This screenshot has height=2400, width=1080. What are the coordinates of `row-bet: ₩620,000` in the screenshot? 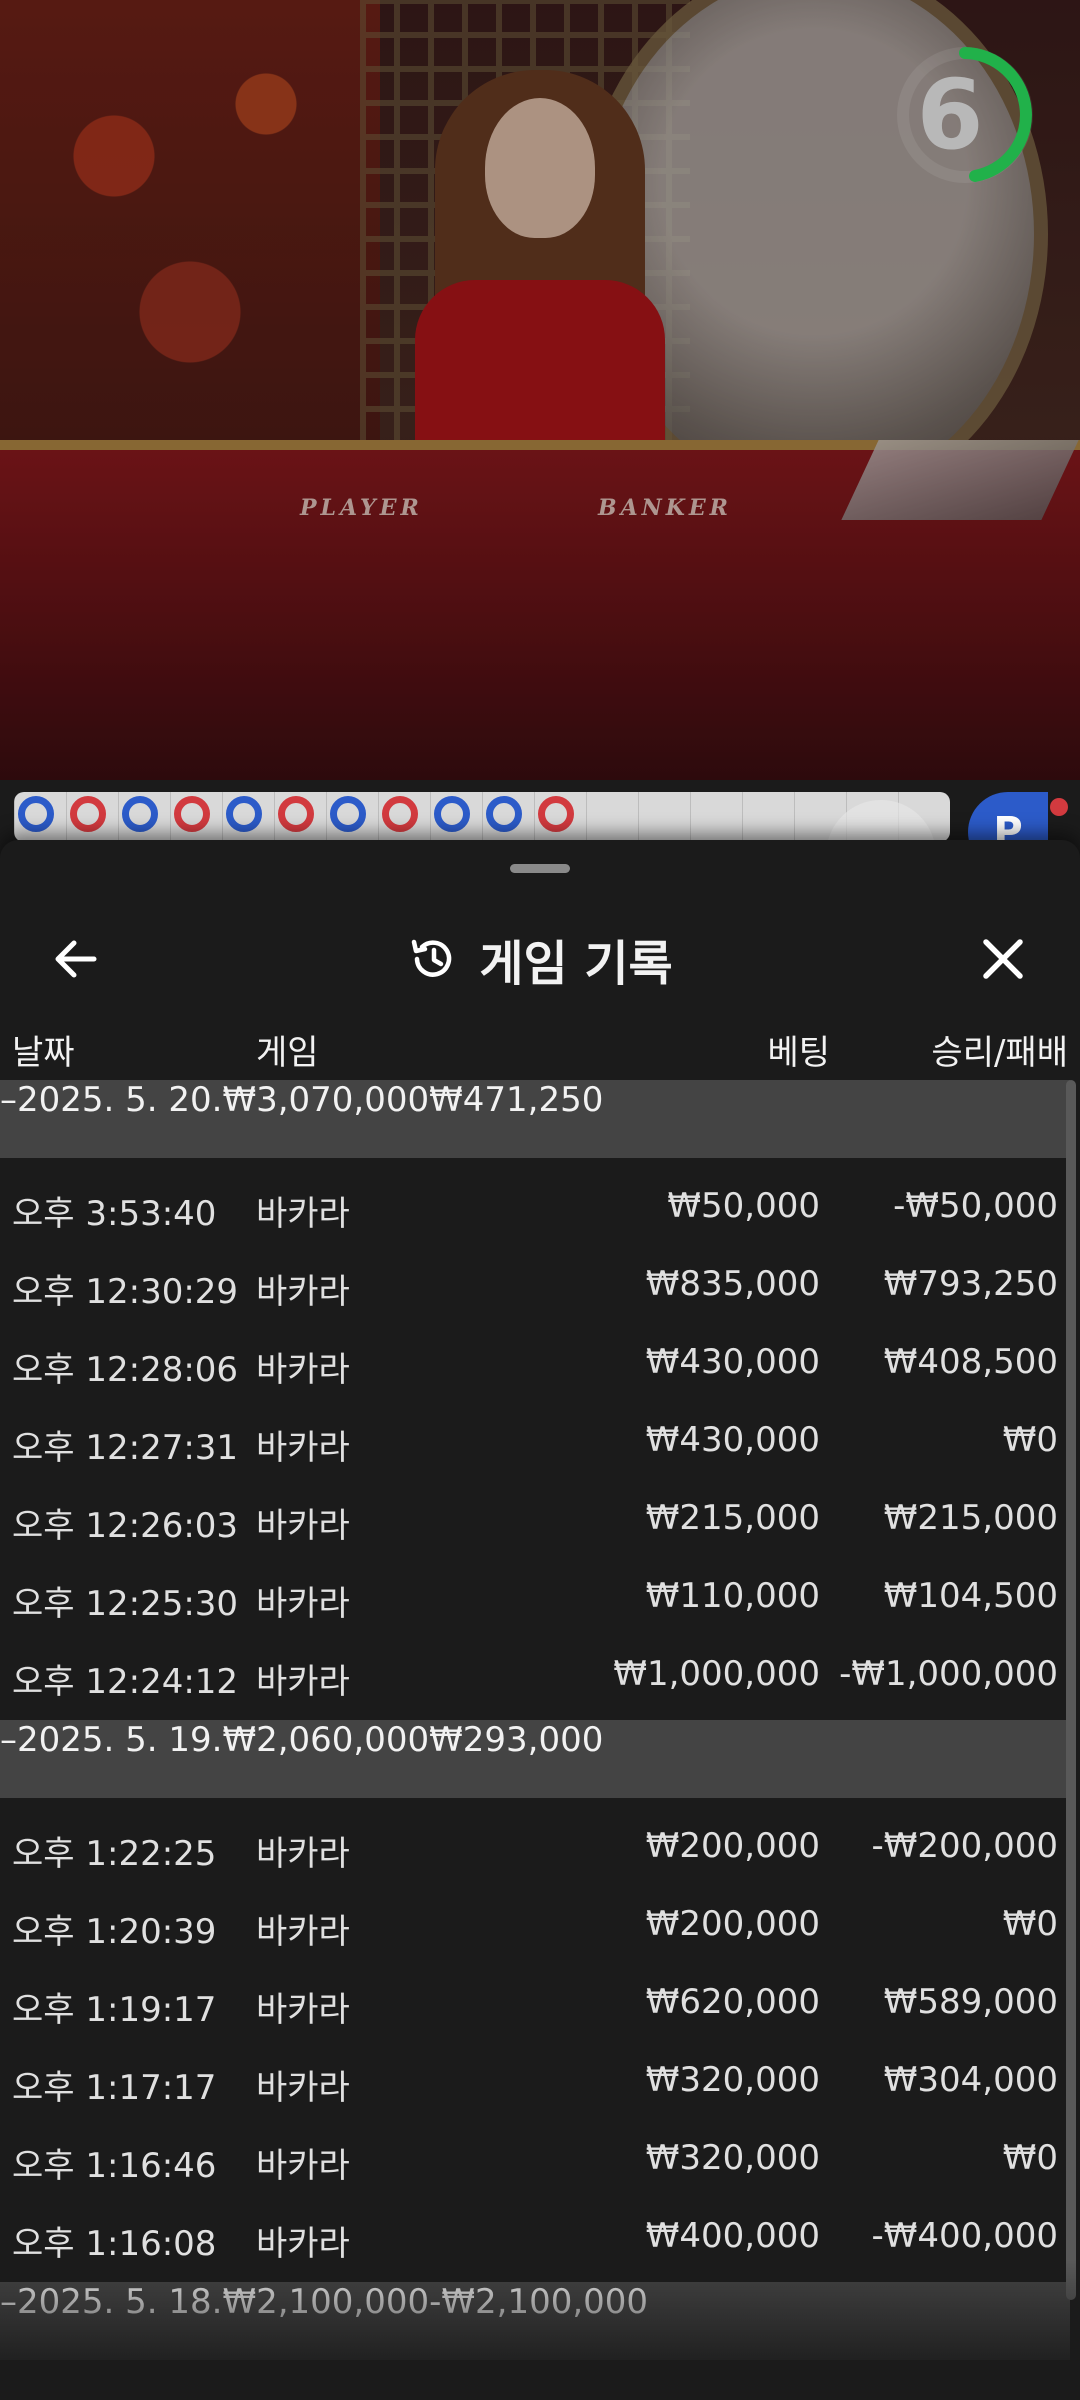 It's located at (732, 2002).